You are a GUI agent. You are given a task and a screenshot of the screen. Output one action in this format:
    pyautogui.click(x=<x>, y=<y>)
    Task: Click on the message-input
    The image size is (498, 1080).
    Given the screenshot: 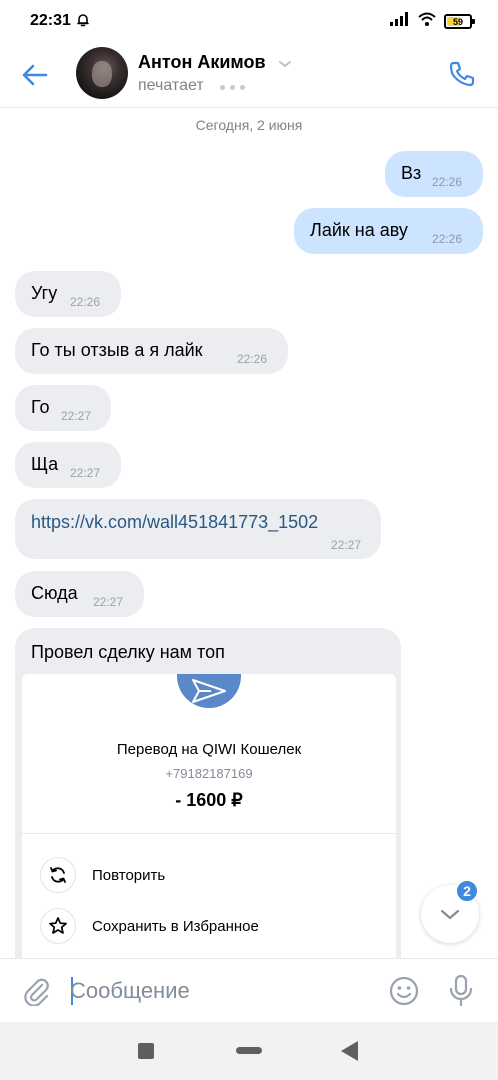 What is the action you would take?
    pyautogui.click(x=220, y=991)
    